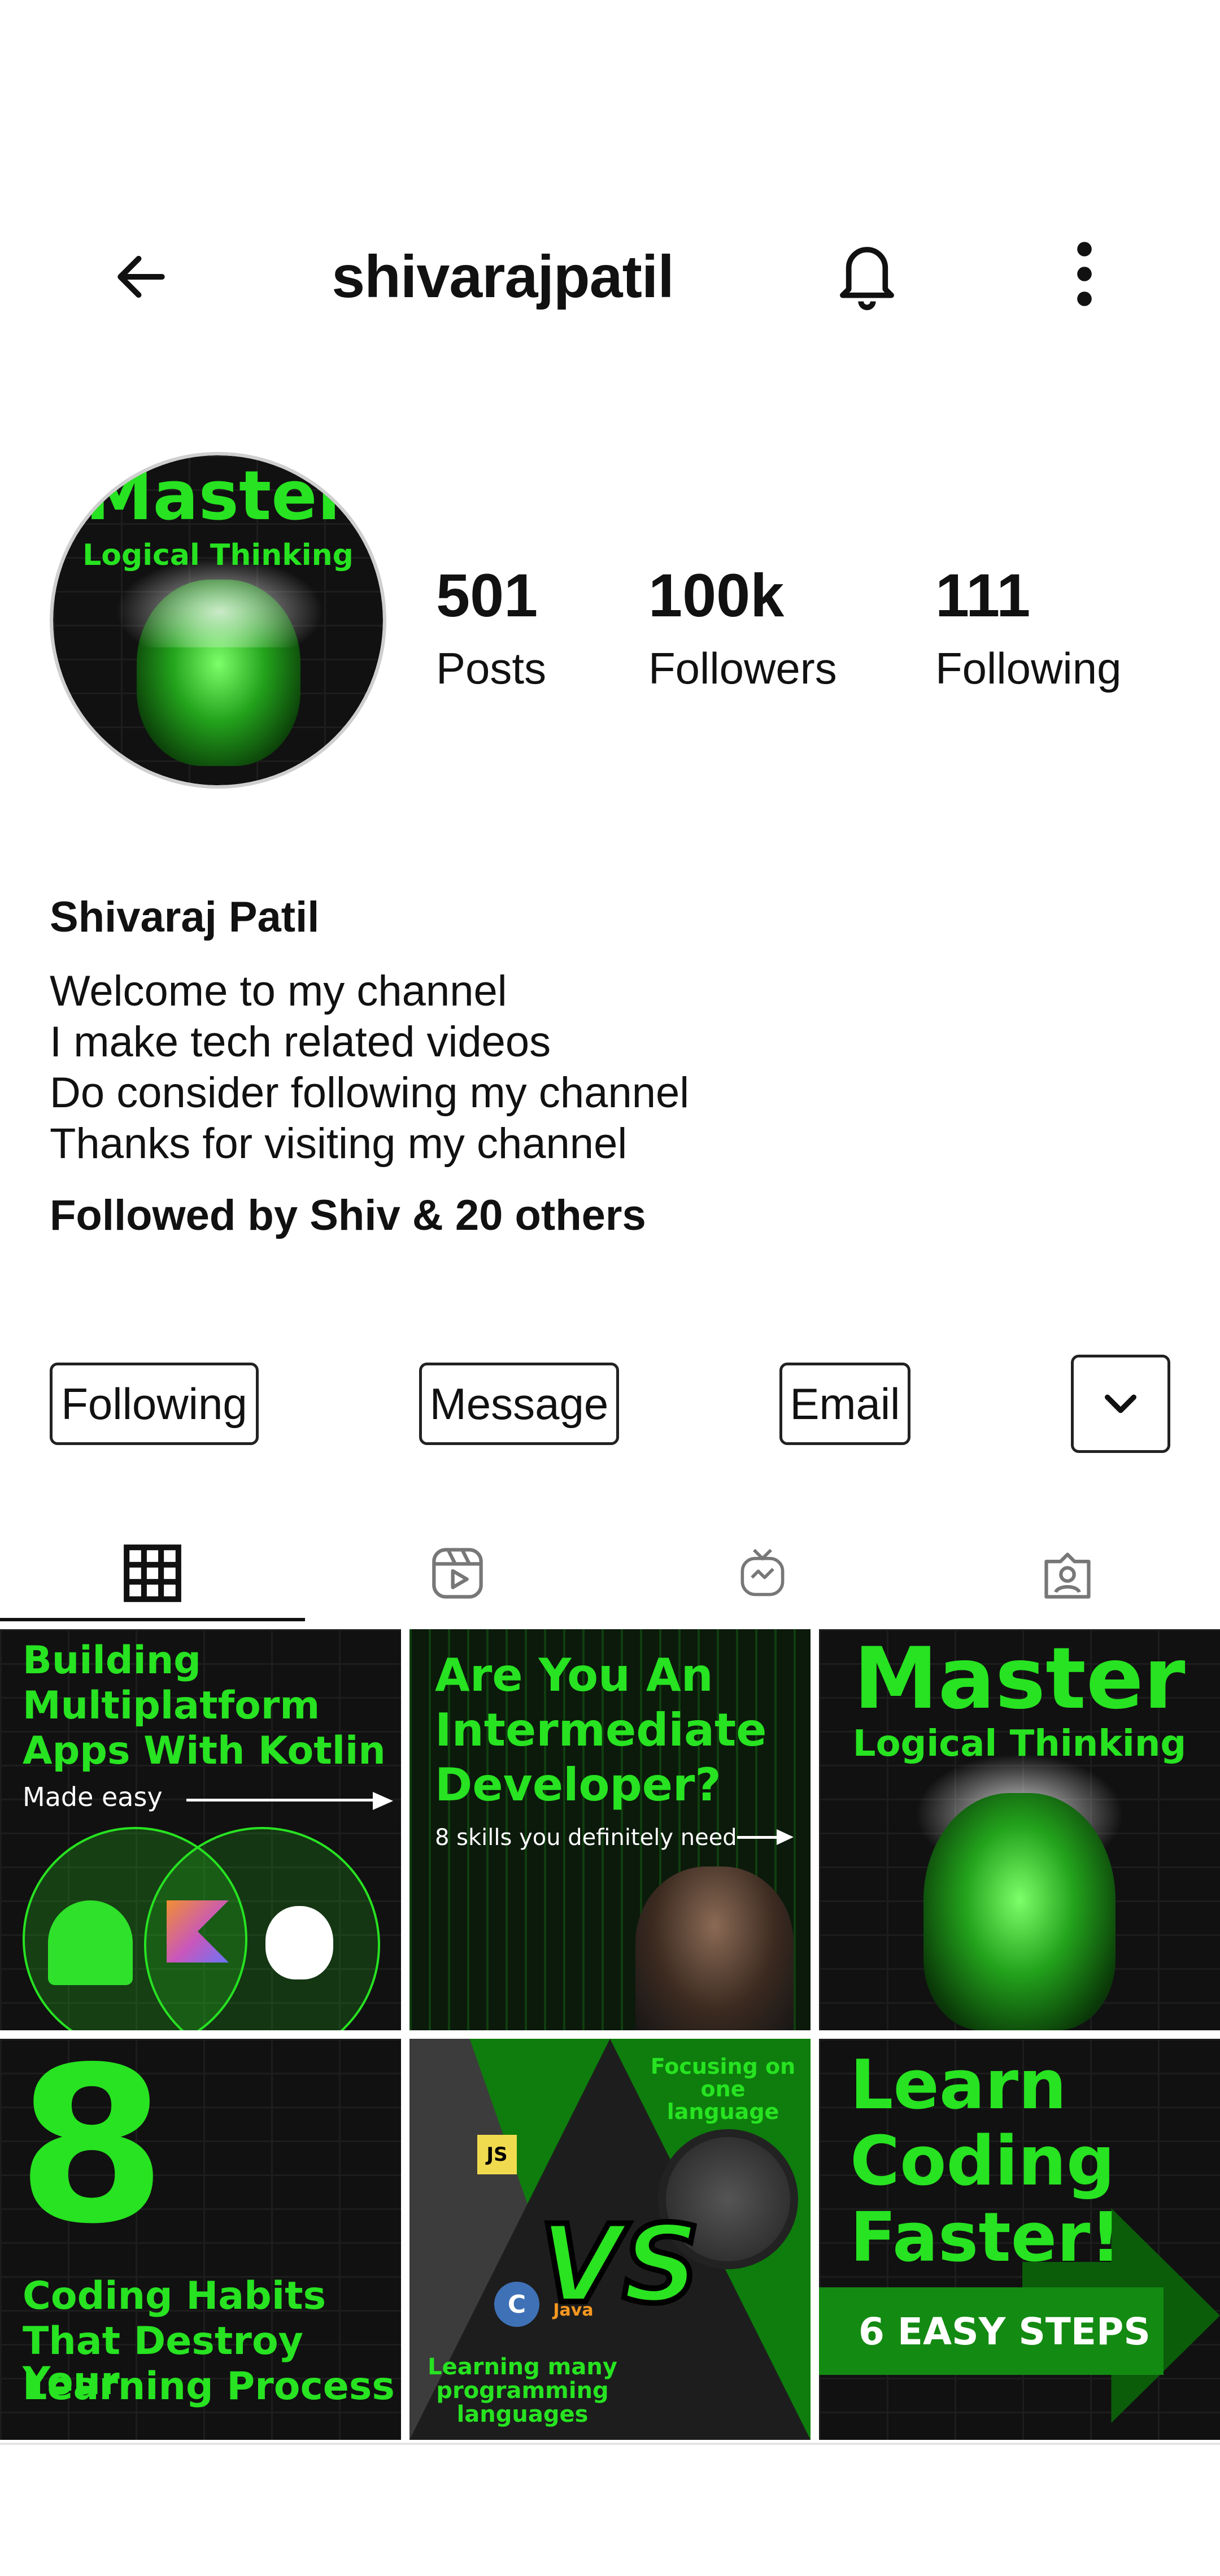  I want to click on post-title-line: Coding Habits, so click(174, 2296).